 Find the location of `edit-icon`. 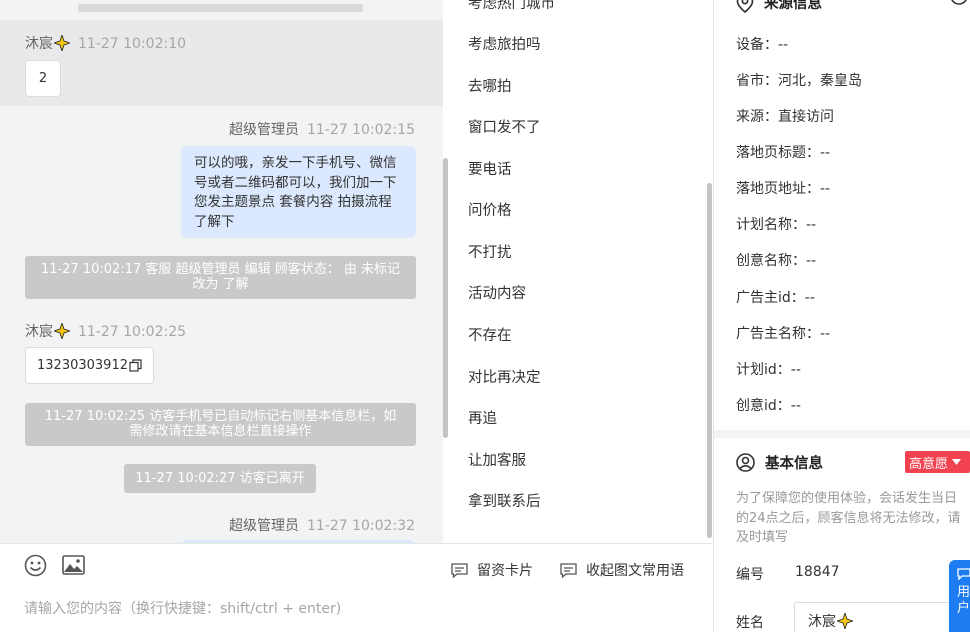

edit-icon is located at coordinates (959, 4).